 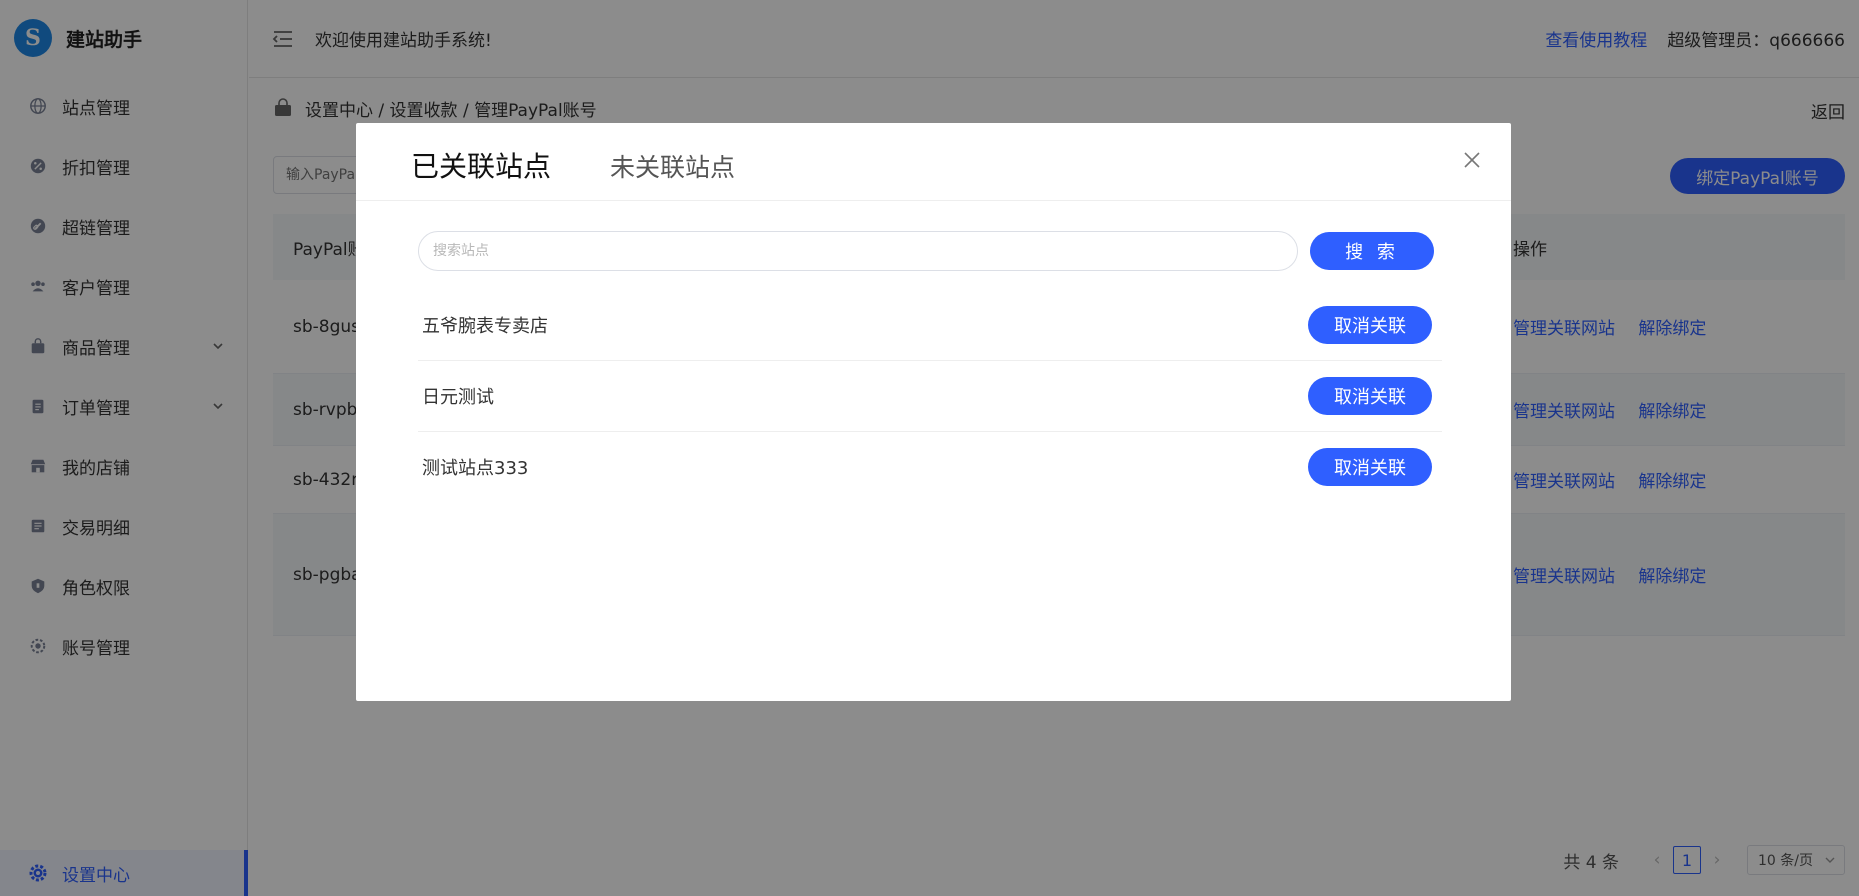 I want to click on close-icon, so click(x=1472, y=160).